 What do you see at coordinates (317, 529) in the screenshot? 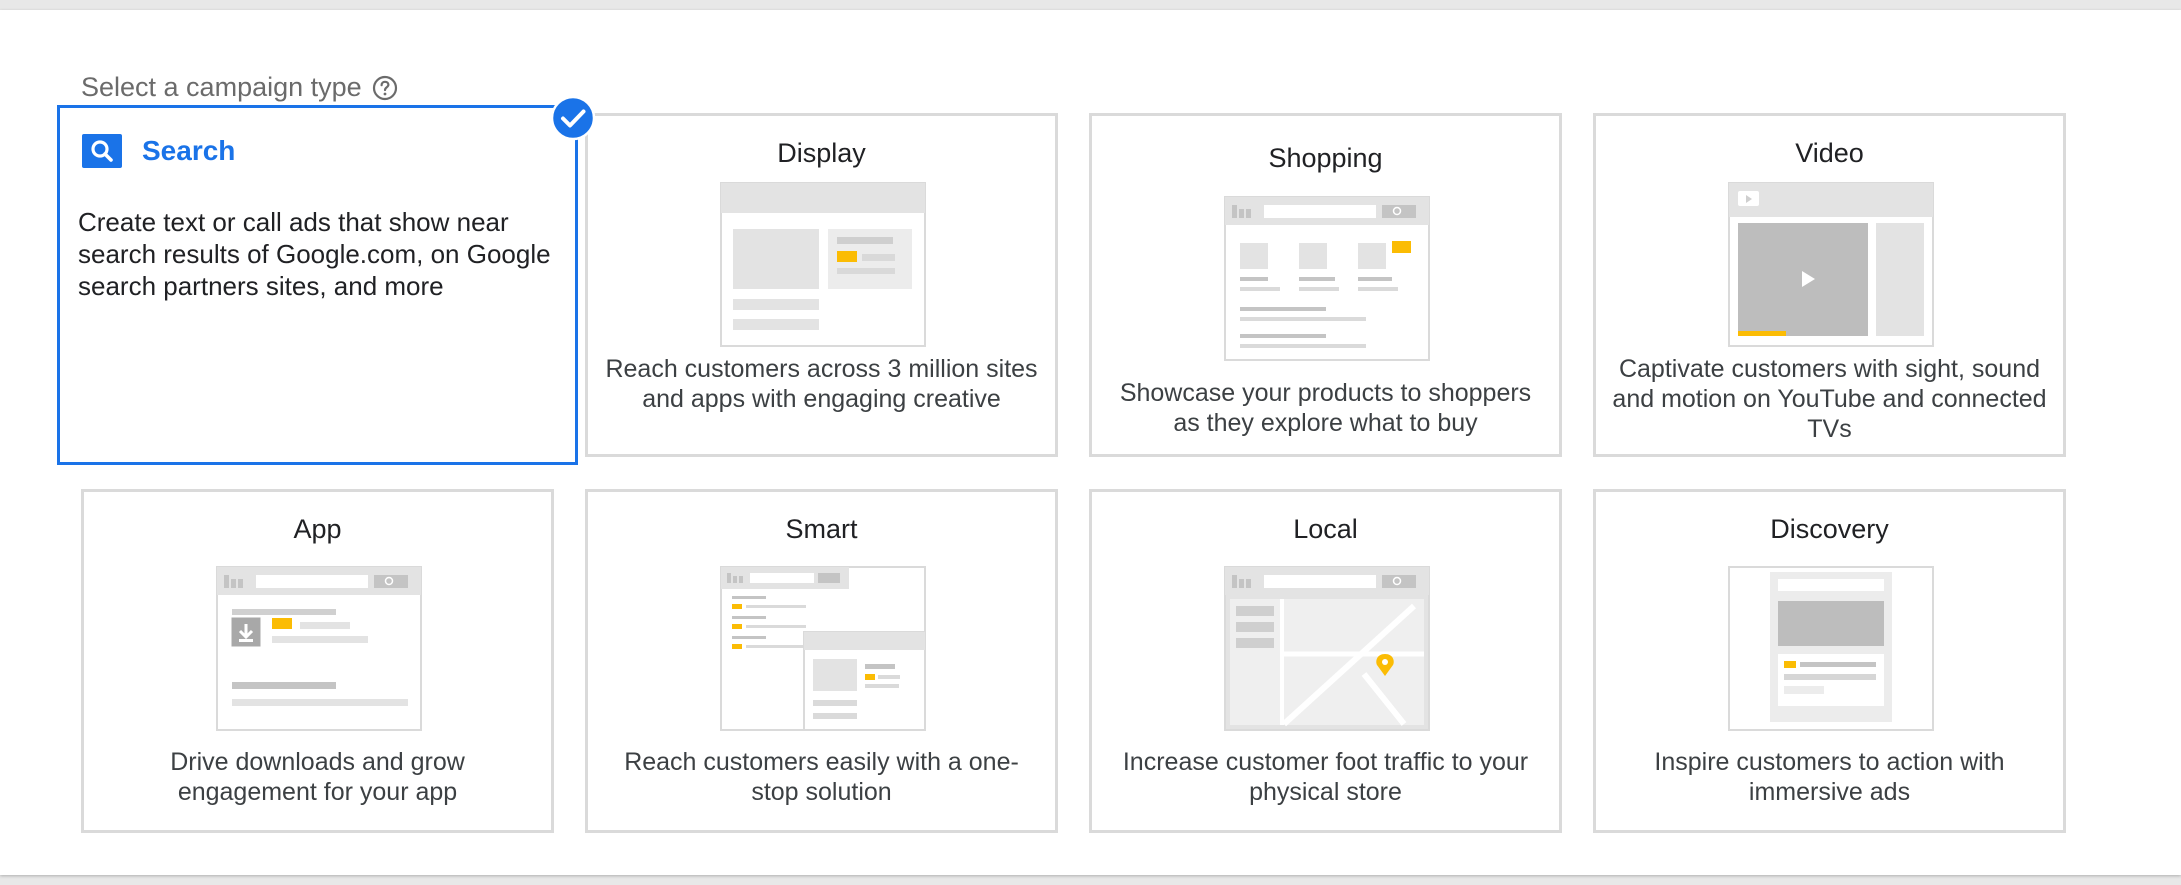
I see `card-title: App` at bounding box center [317, 529].